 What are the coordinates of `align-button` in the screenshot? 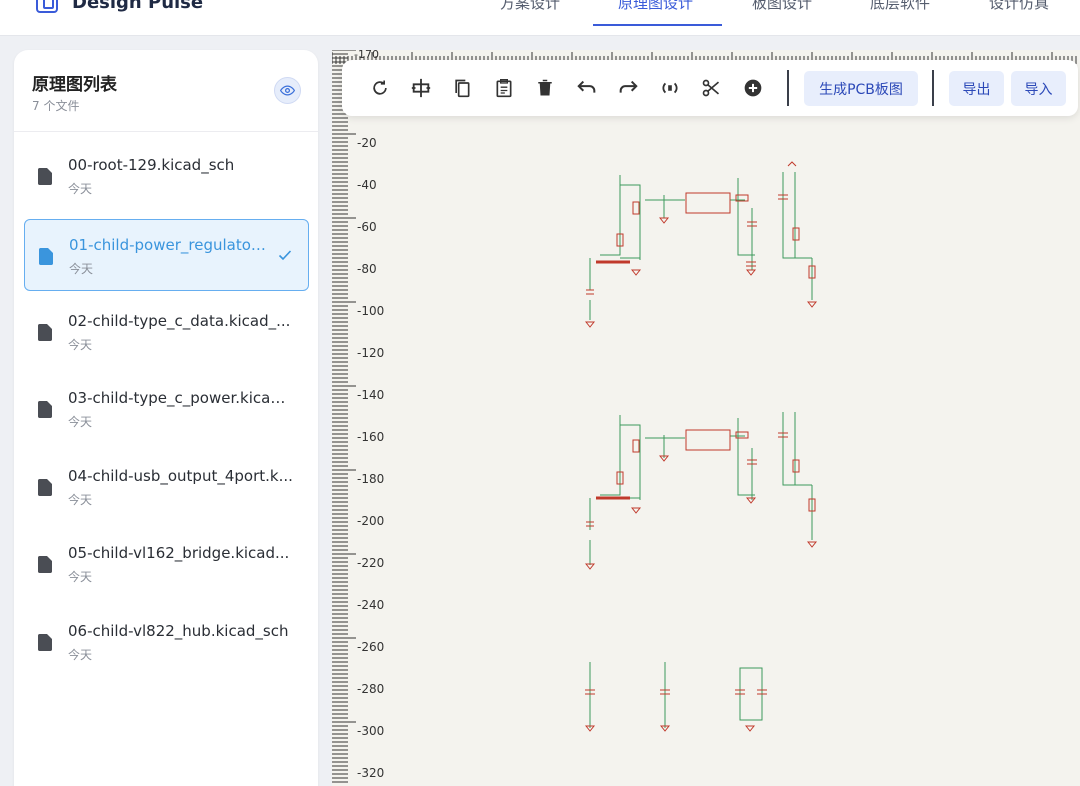 It's located at (421, 88).